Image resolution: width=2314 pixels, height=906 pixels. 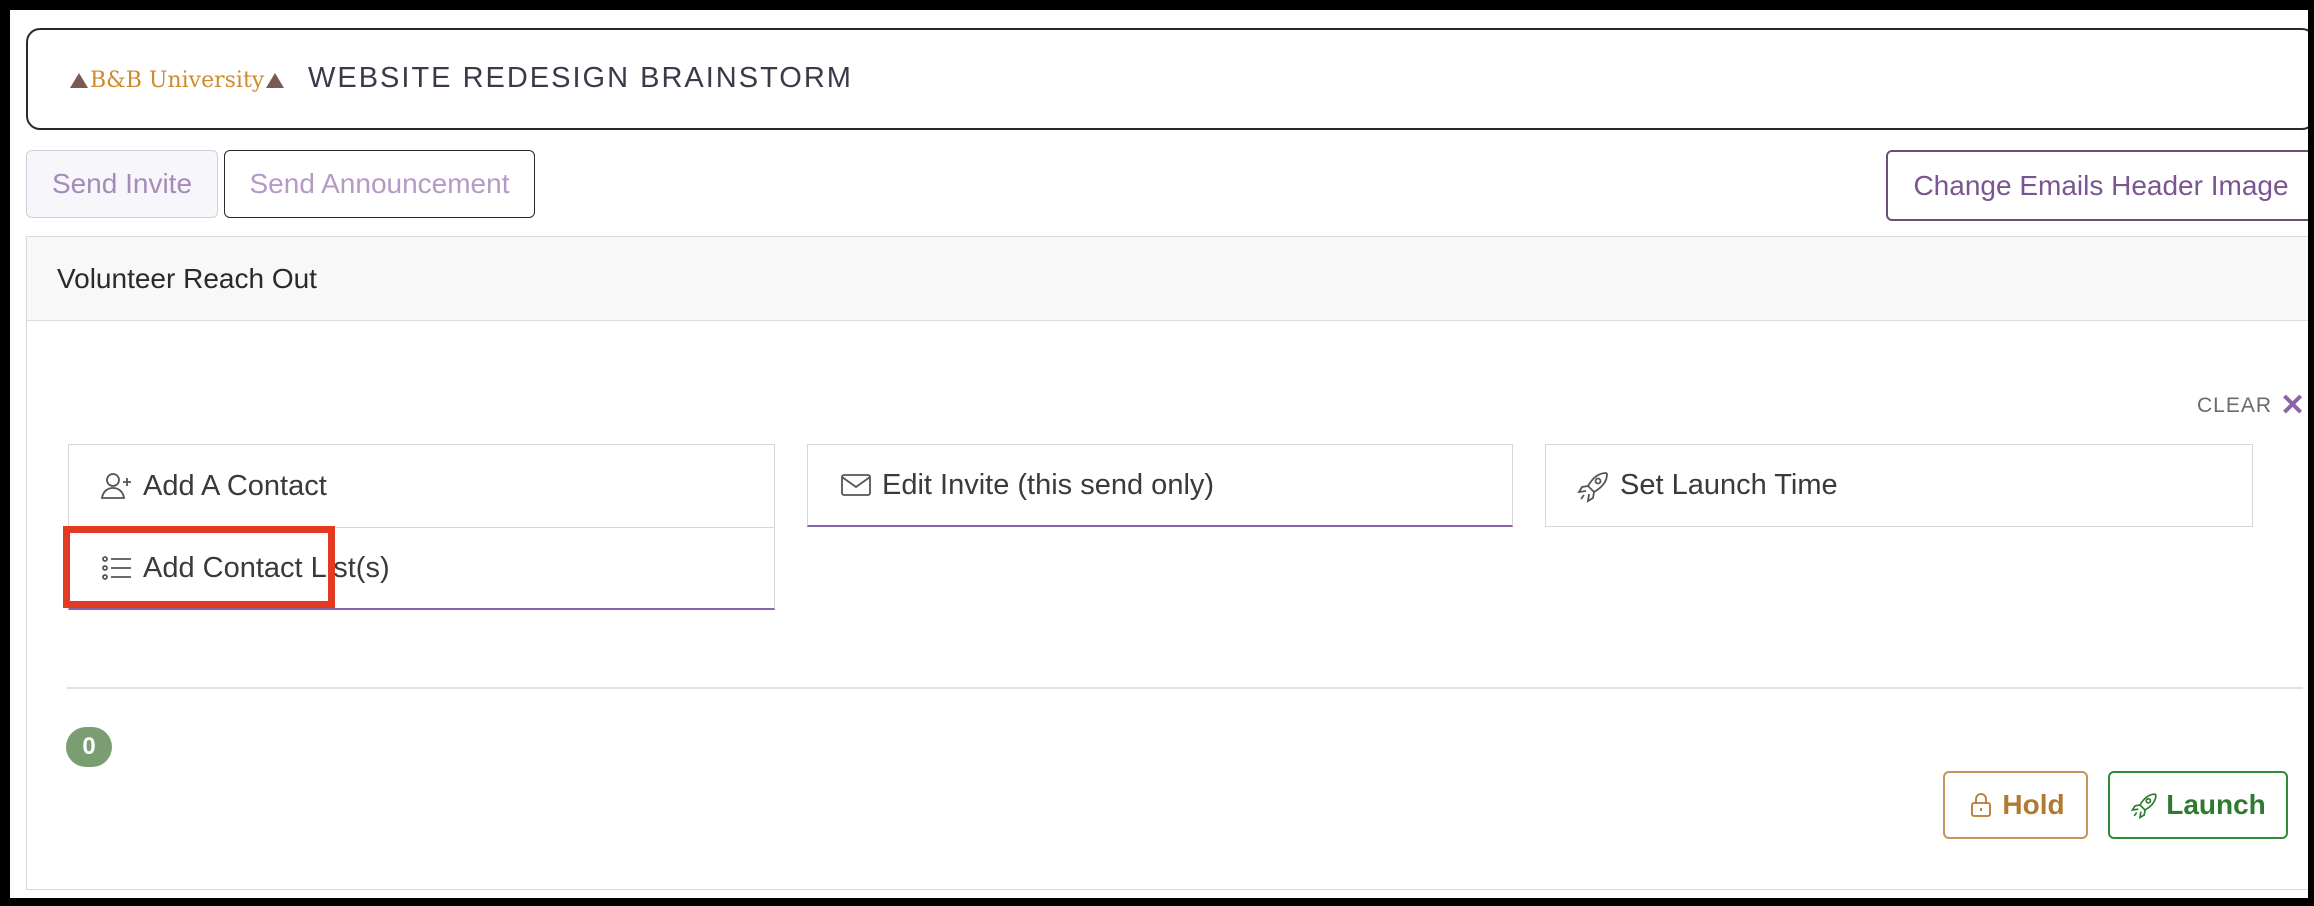 What do you see at coordinates (2216, 804) in the screenshot?
I see `launch-label: Launch` at bounding box center [2216, 804].